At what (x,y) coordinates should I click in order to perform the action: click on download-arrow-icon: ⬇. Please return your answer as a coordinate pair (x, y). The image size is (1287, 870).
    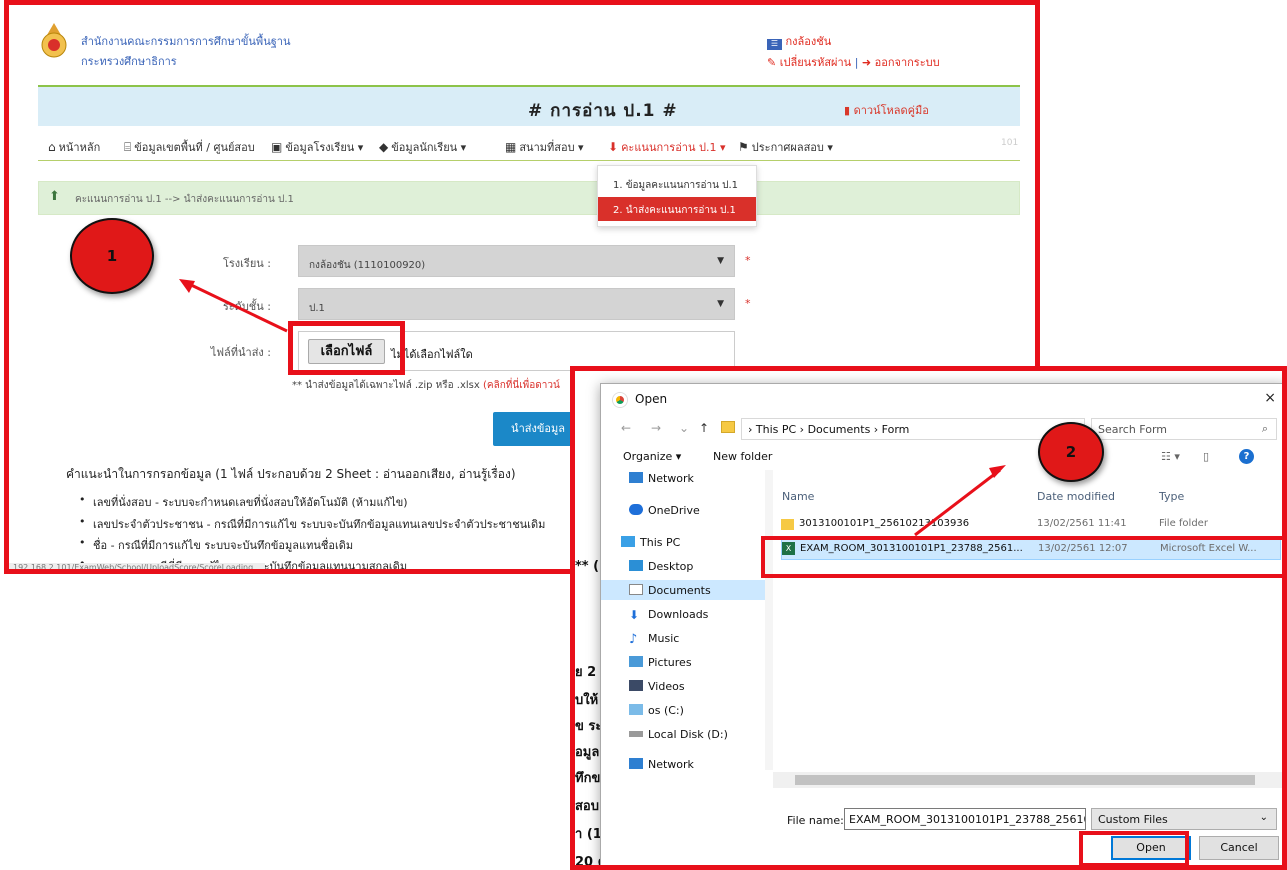
    Looking at the image, I should click on (634, 615).